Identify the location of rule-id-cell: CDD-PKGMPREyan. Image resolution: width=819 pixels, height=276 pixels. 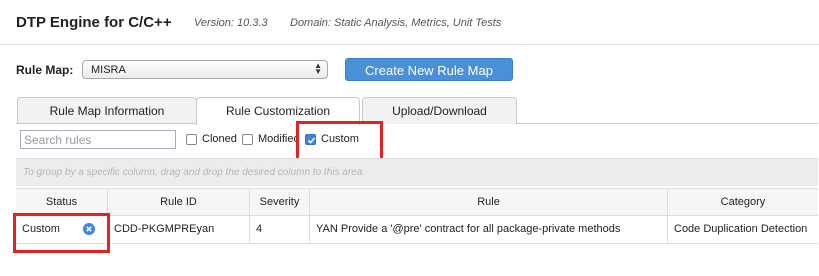
(178, 229).